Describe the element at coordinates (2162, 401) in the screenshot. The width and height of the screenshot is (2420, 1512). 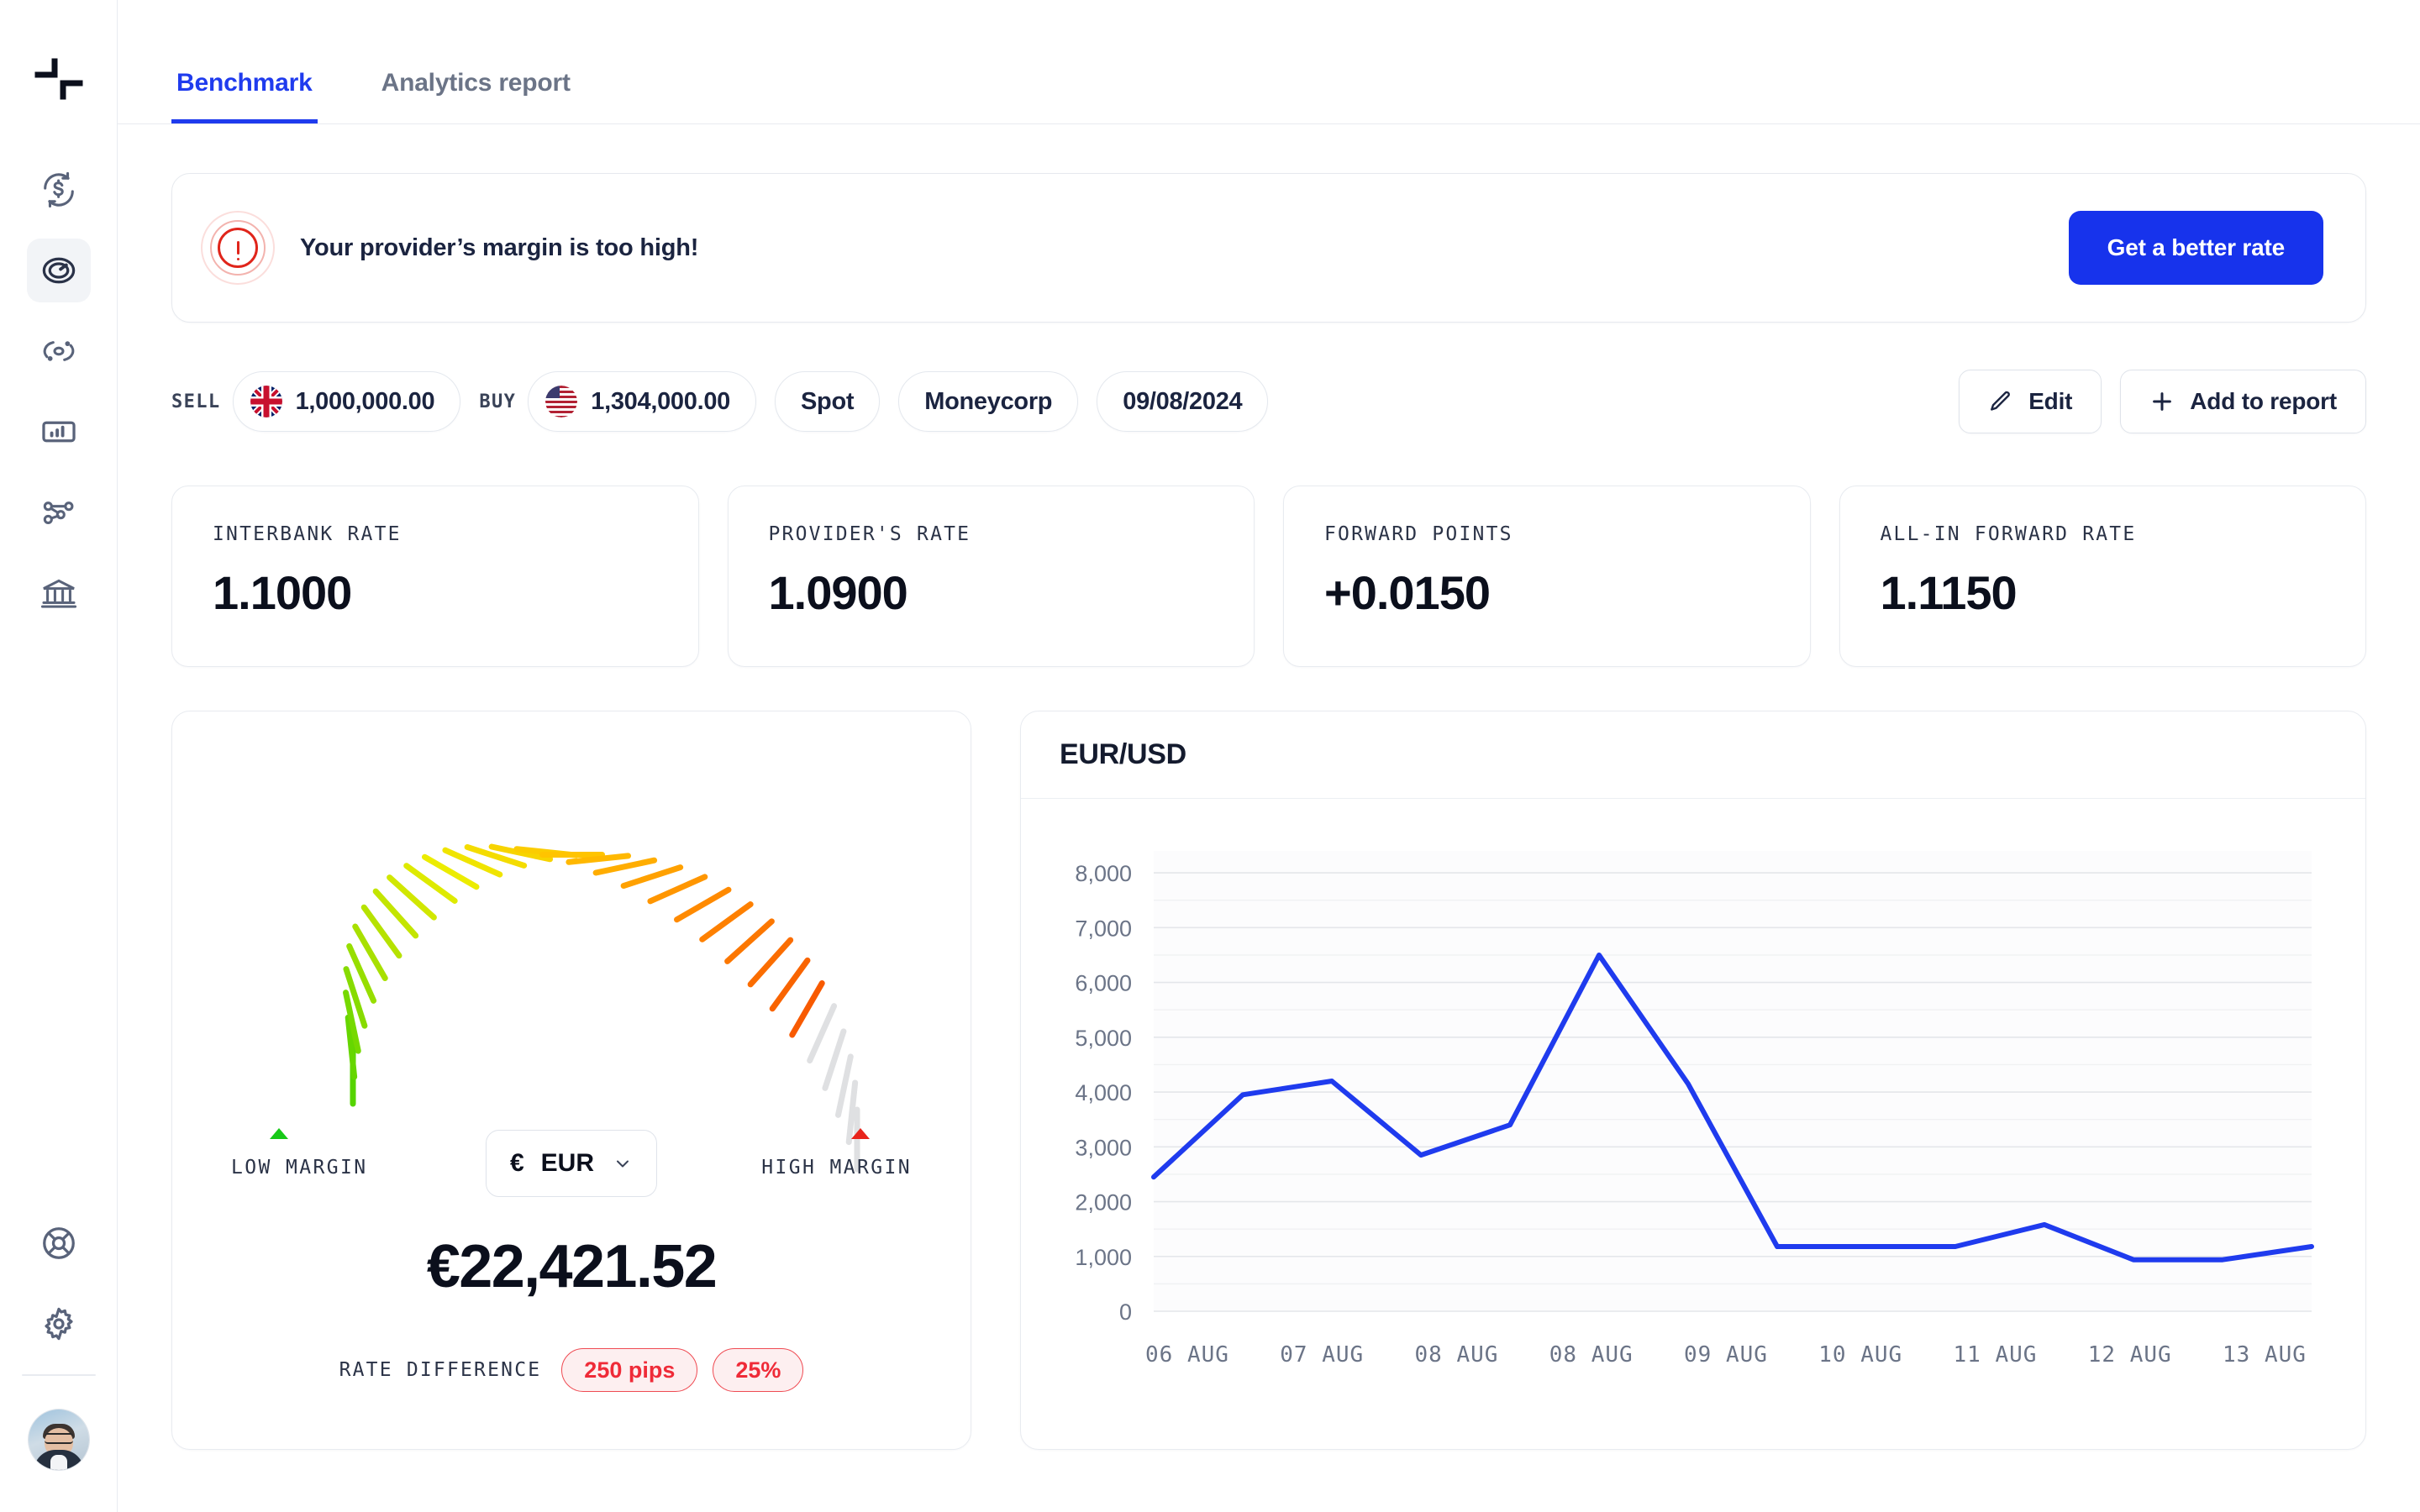
I see `plus-icon` at that location.